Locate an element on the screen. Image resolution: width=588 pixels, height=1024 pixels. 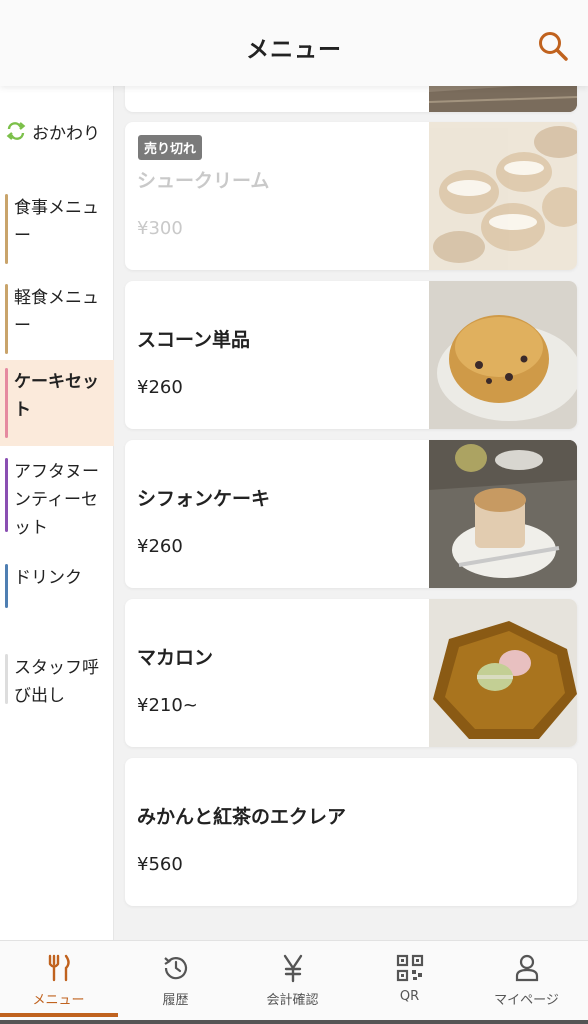
search-button is located at coordinates (553, 46).